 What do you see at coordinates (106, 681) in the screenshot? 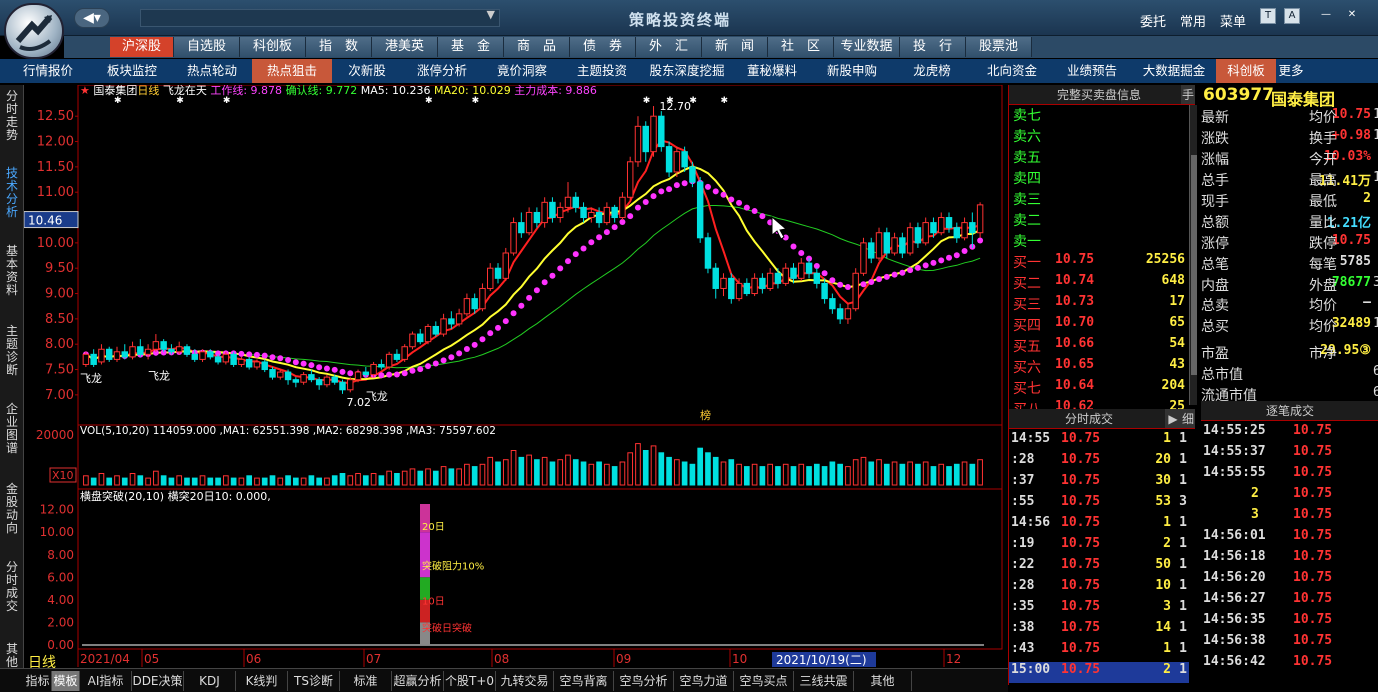
I see `bottom-tab-2: AI指标` at bounding box center [106, 681].